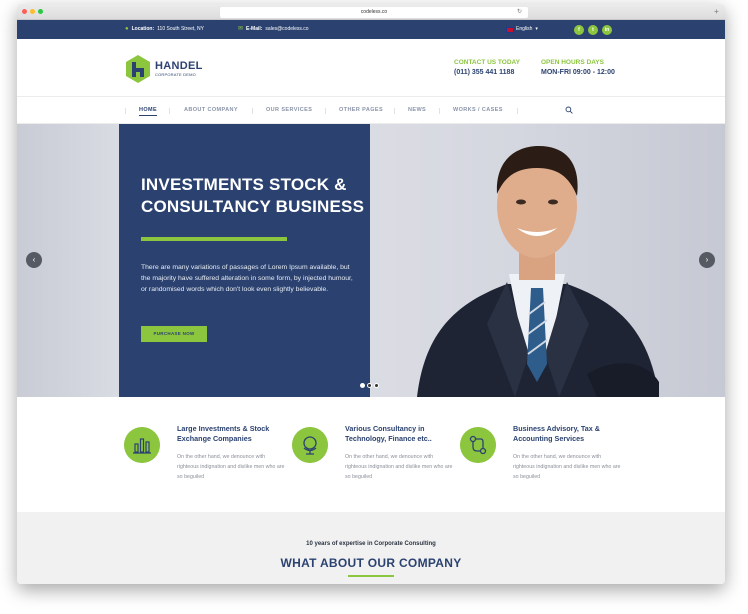  What do you see at coordinates (179, 66) in the screenshot?
I see `logo-name: HANDEL` at bounding box center [179, 66].